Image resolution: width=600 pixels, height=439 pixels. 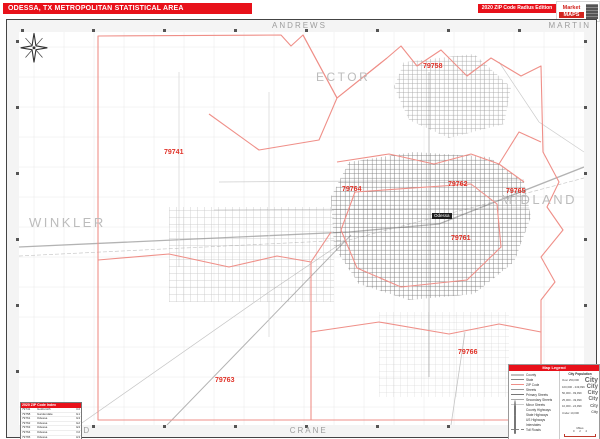 What do you see at coordinates (34, 48) in the screenshot?
I see `compass-rose-icon` at bounding box center [34, 48].